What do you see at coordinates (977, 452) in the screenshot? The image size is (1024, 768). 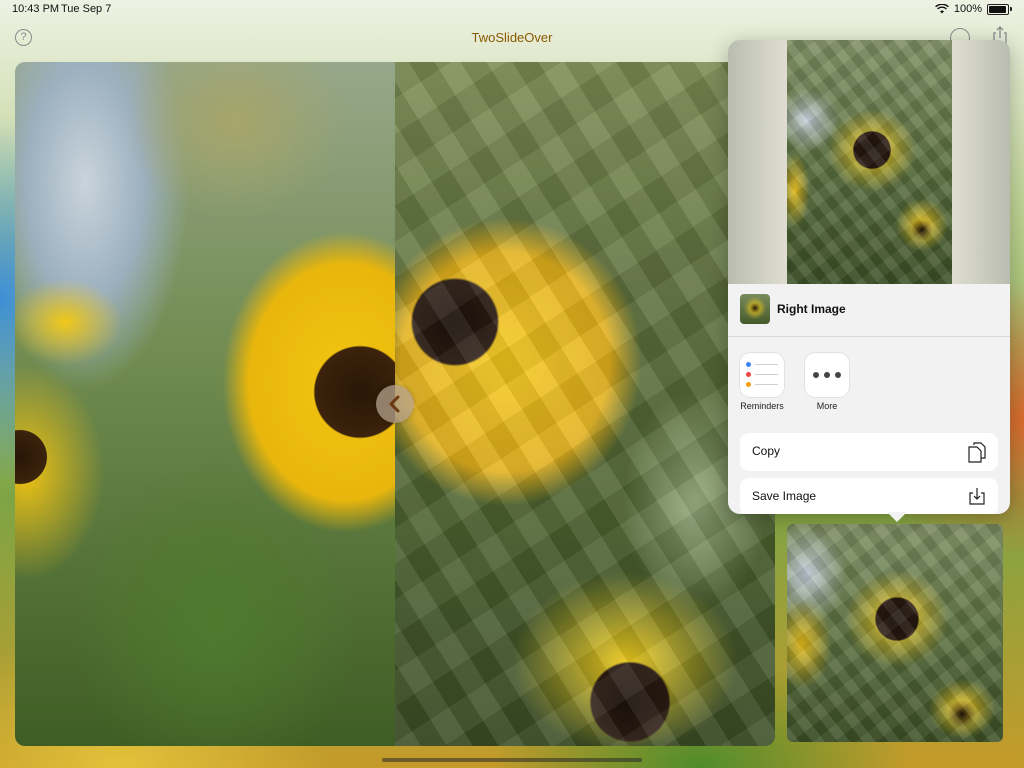 I see `copy-icon` at bounding box center [977, 452].